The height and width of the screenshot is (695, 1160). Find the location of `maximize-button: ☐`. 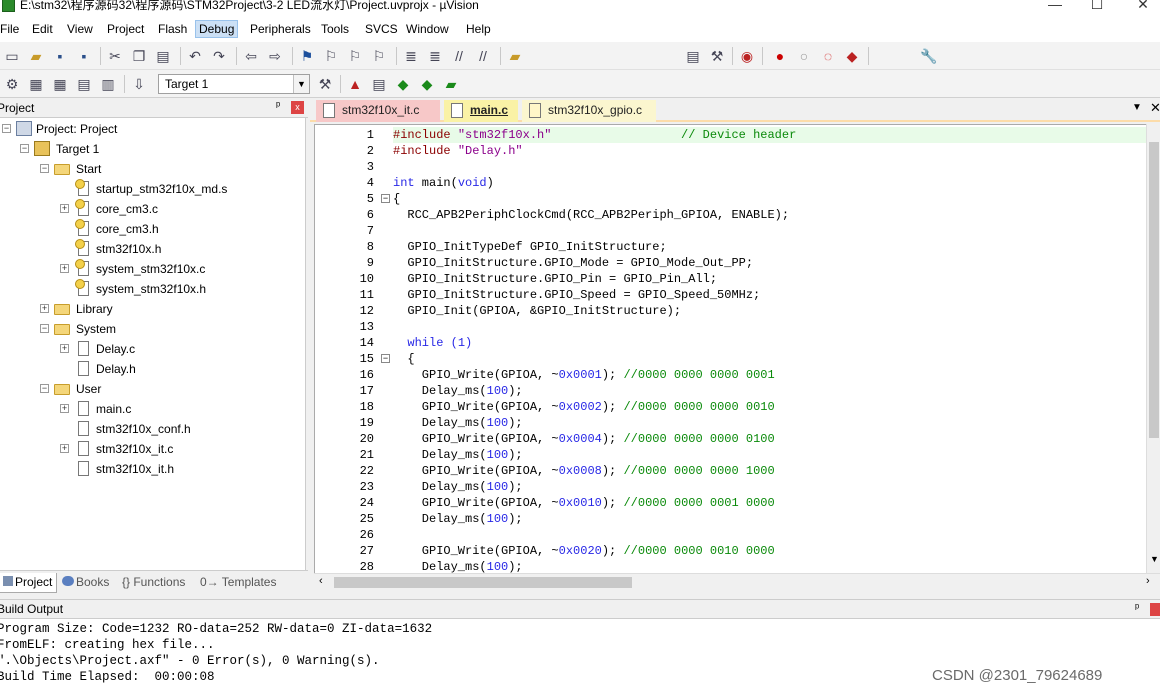

maximize-button: ☐ is located at coordinates (1097, 7).